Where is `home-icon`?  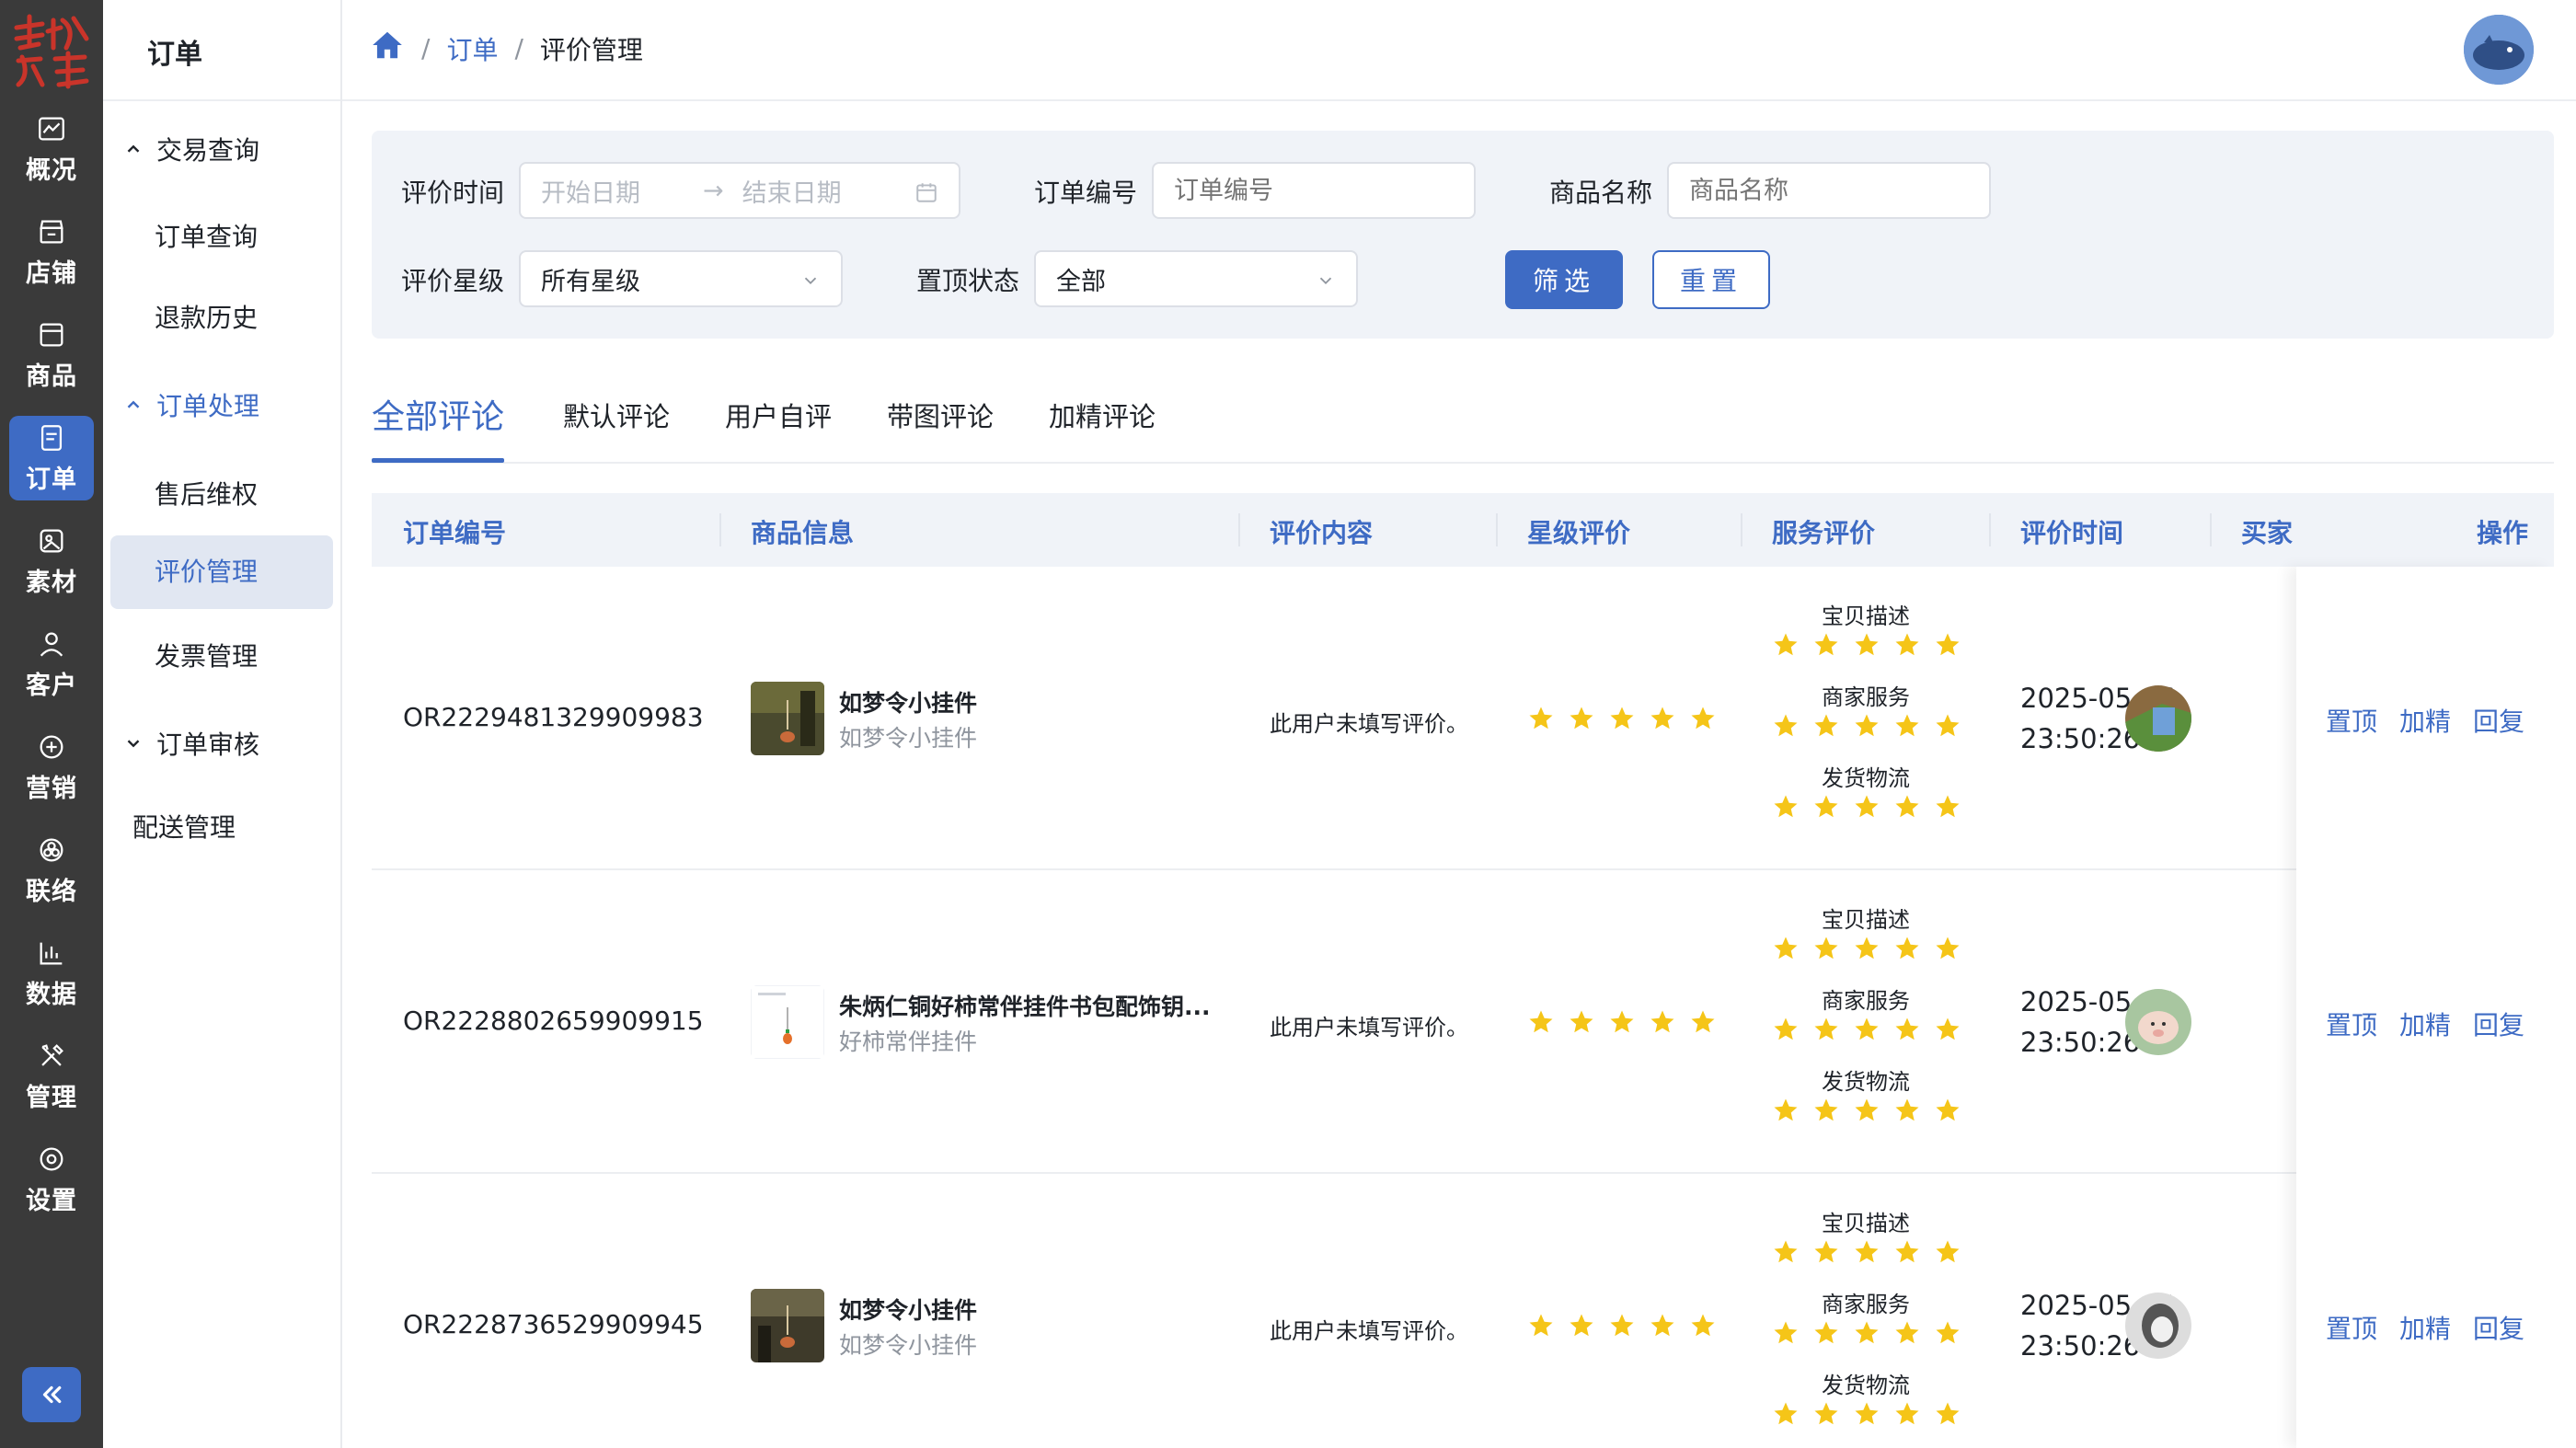
home-icon is located at coordinates (387, 48).